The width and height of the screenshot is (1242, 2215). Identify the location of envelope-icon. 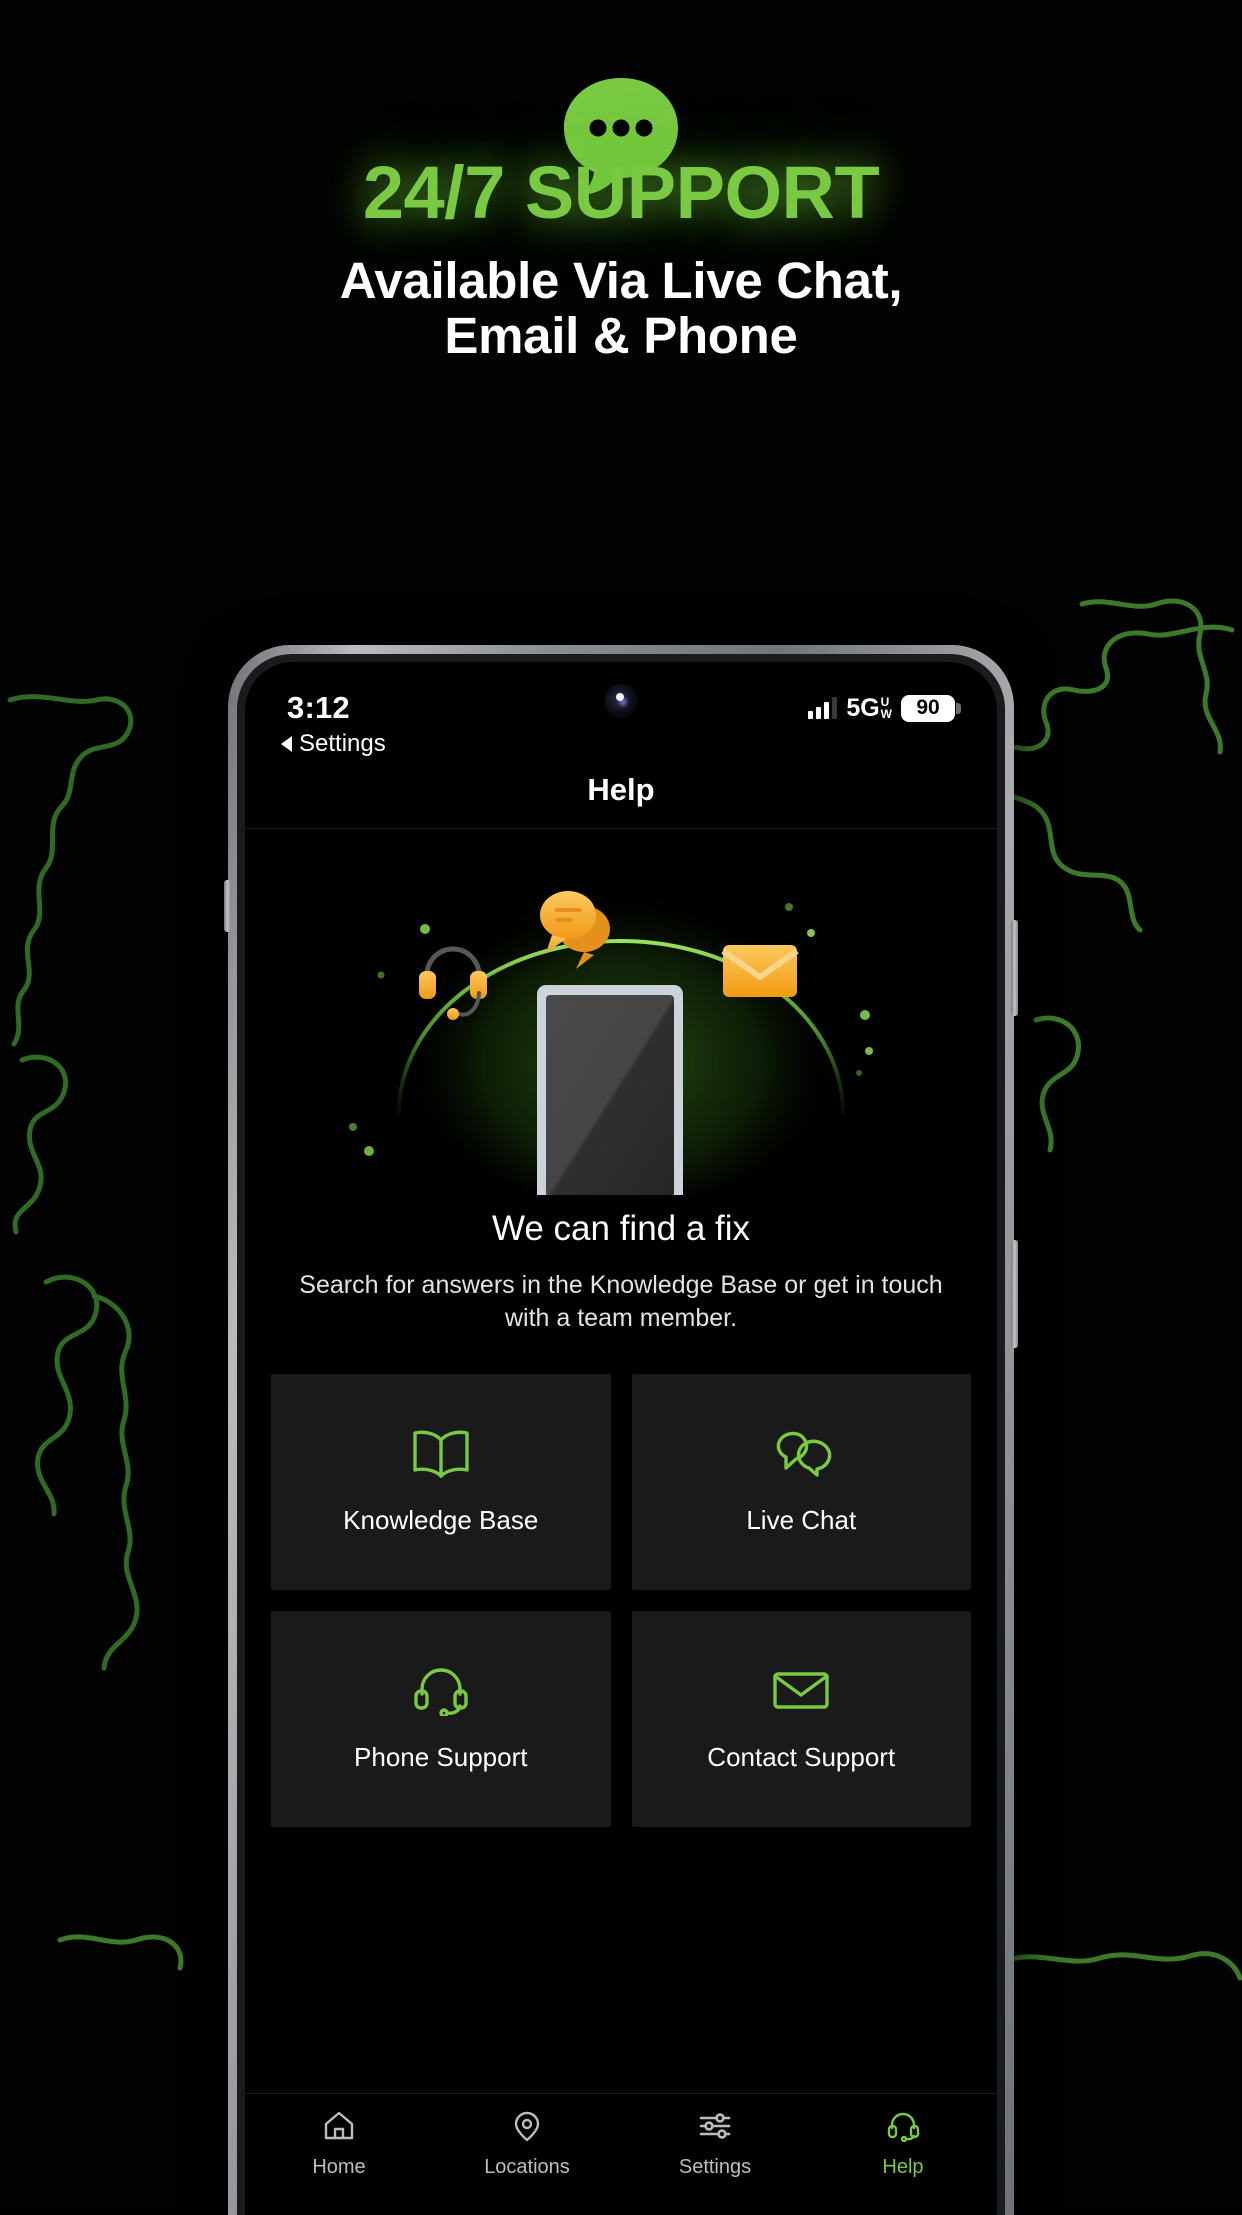
(801, 1690).